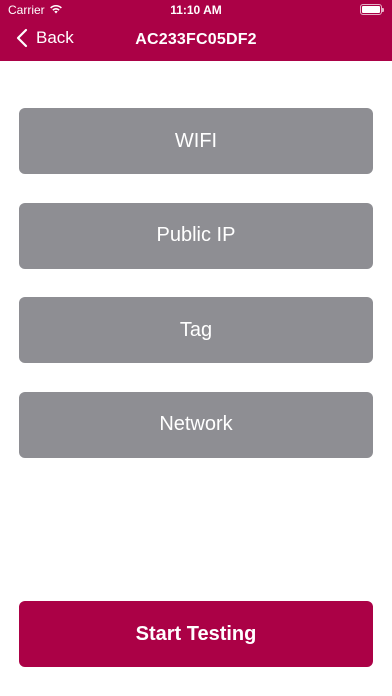 The image size is (392, 696). I want to click on battery-level, so click(371, 9).